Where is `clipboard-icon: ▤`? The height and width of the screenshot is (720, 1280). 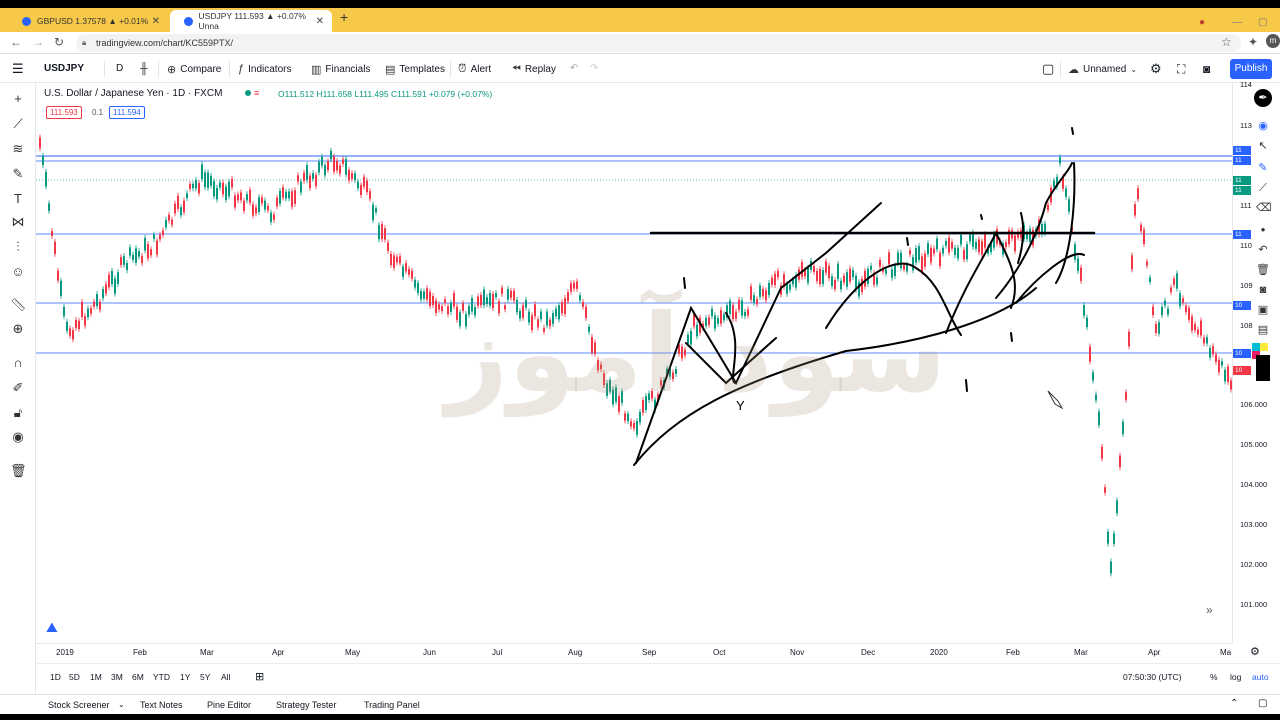
clipboard-icon: ▤ is located at coordinates (1263, 330).